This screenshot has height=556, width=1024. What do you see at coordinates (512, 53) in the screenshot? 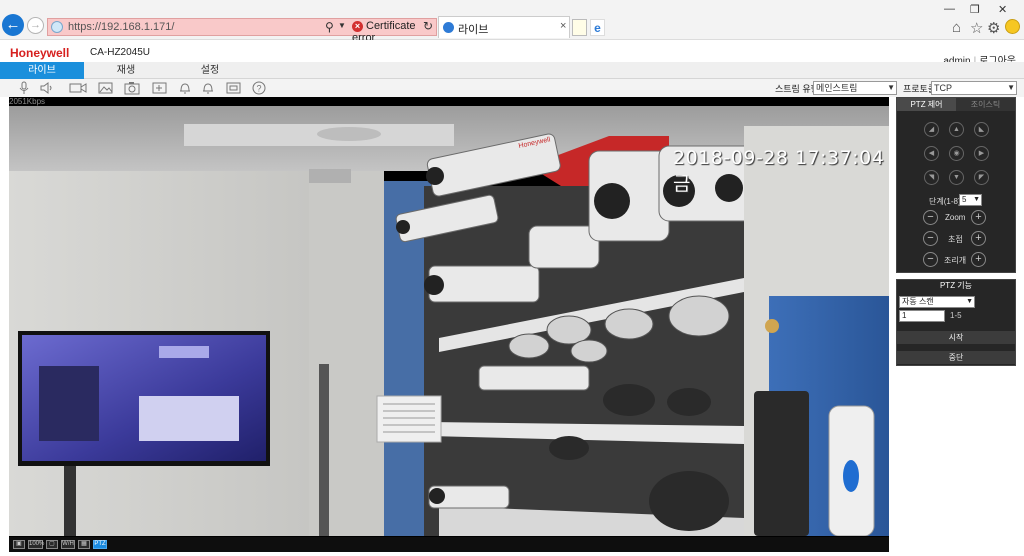
I see `app-header: Honeywell CA-HZ2045U admin|로그아웃` at bounding box center [512, 53].